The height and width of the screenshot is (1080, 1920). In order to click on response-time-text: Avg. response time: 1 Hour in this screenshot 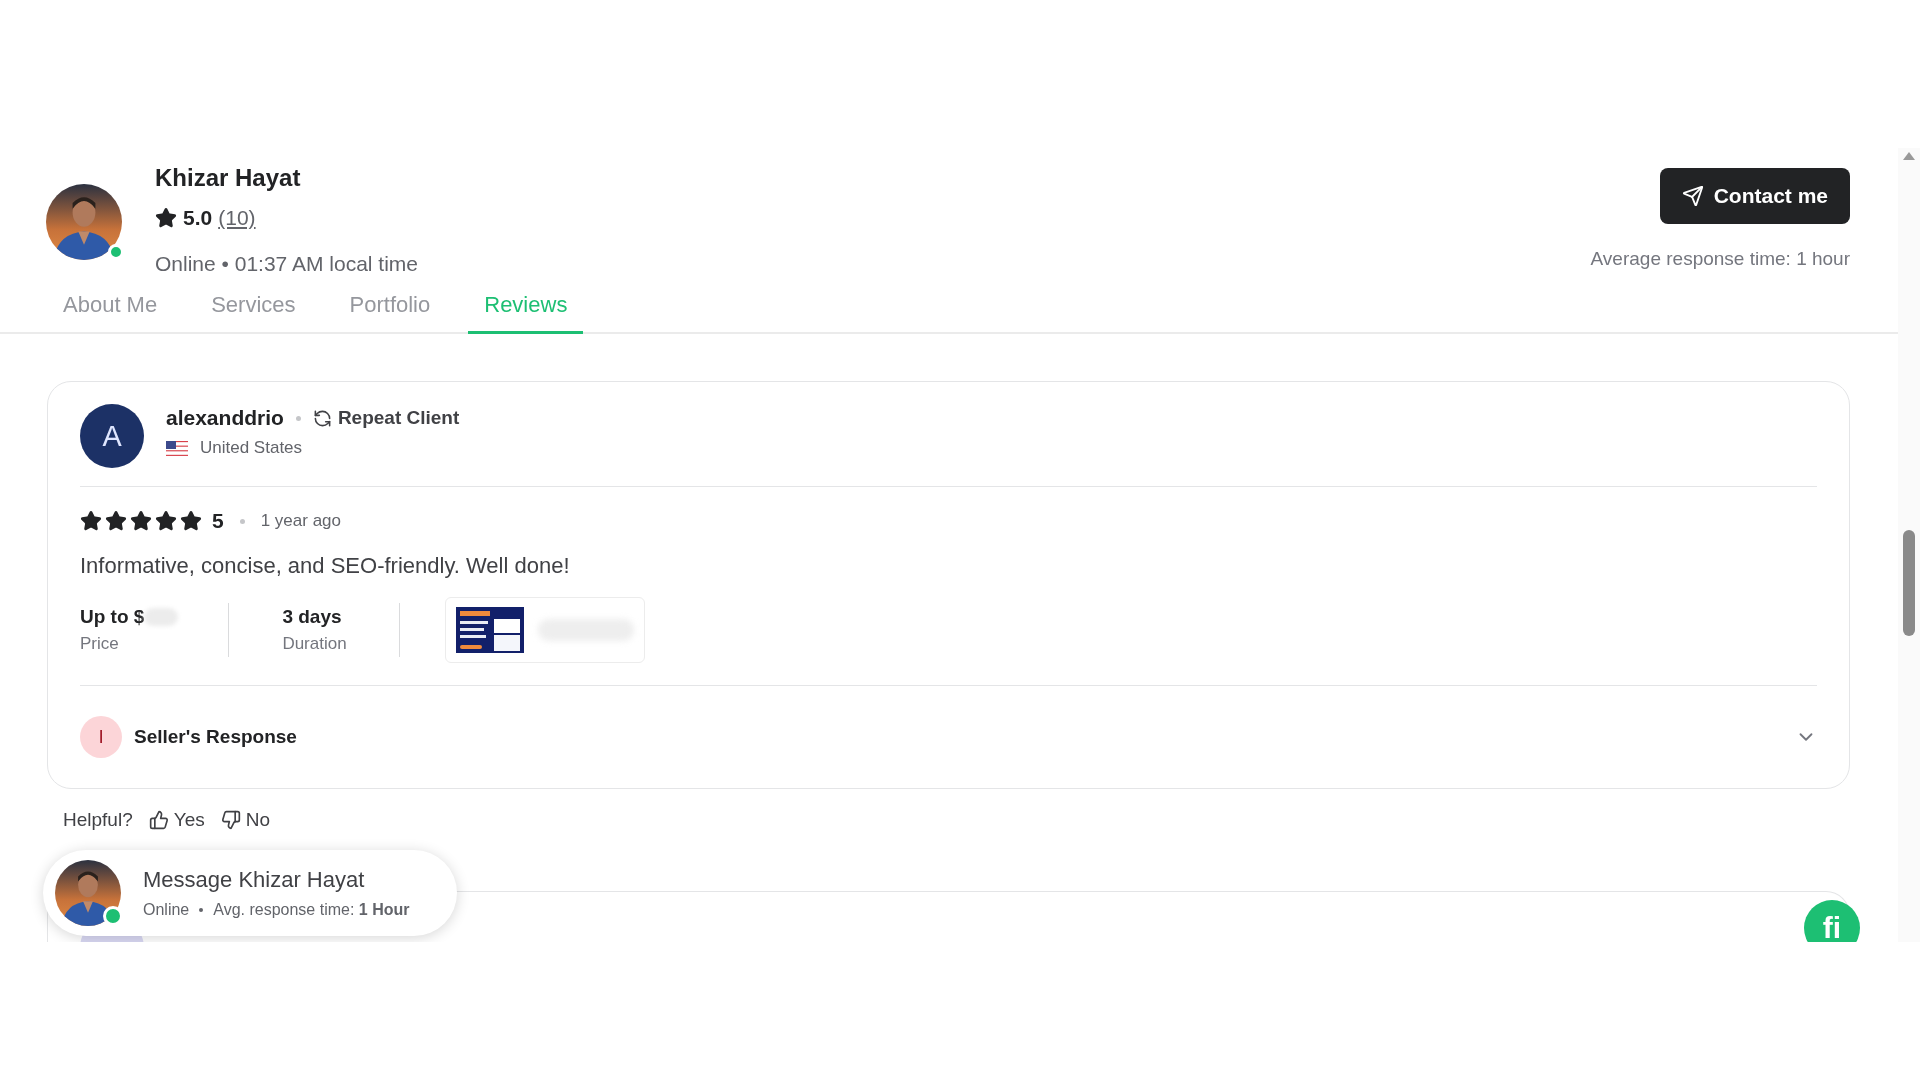, I will do `click(311, 910)`.